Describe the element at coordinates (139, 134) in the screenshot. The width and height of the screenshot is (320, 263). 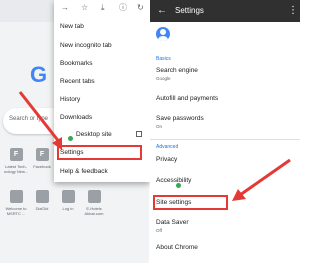
I see `desktop-site-checkbox` at that location.